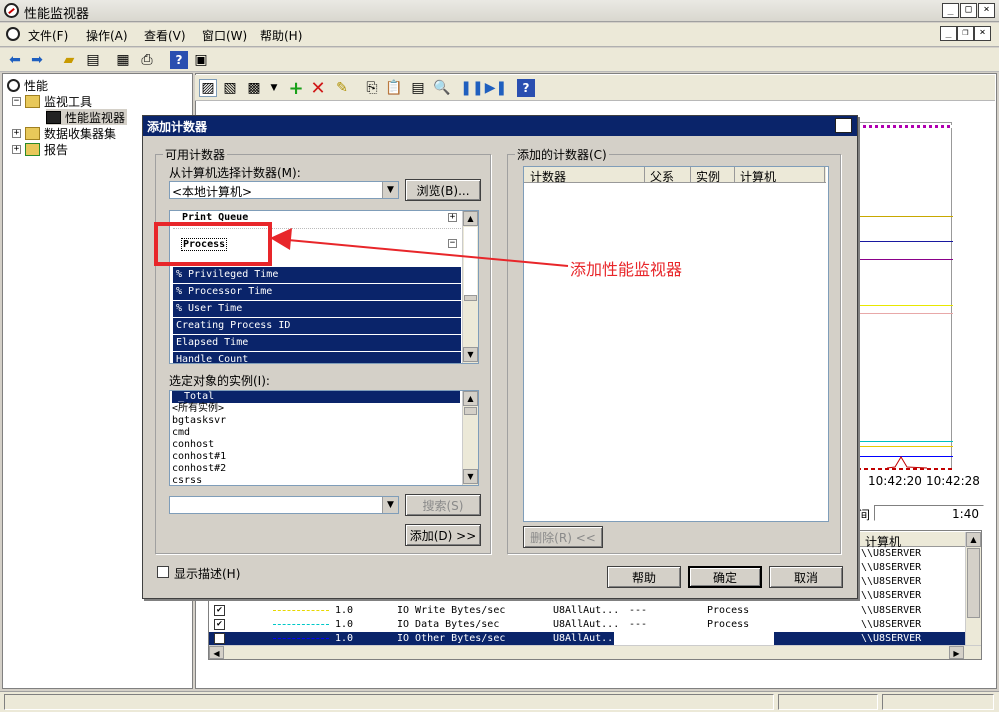 The height and width of the screenshot is (712, 999). I want to click on tree-item-data-collector-sets: + 数据收集器集, so click(64, 133).